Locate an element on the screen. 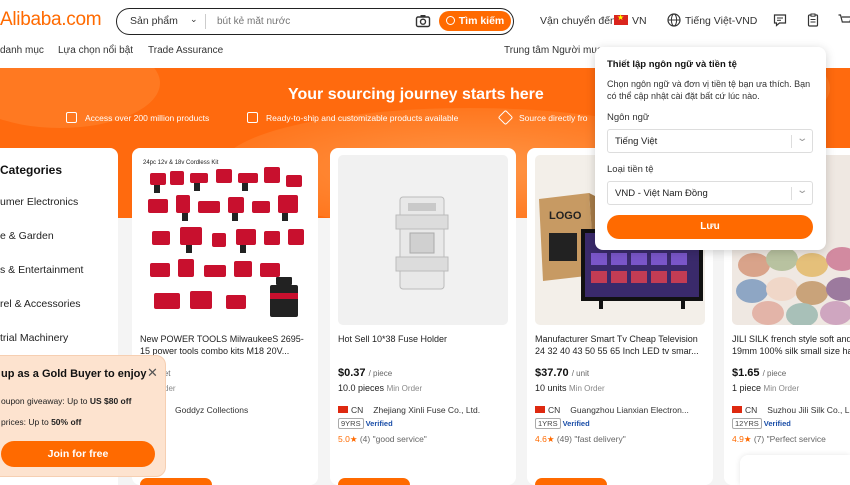 Image resolution: width=850 pixels, height=485 pixels. search-bar: Sản phẩm ⌄ Tìm kiếm is located at coordinates (315, 21).